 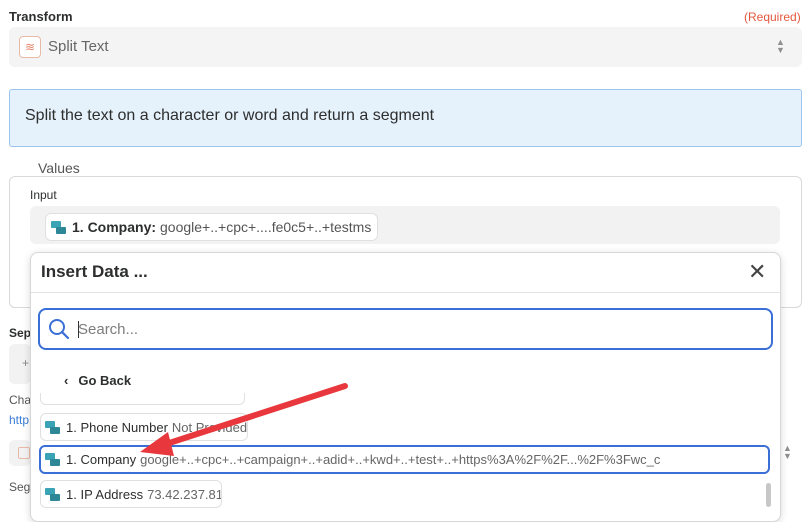 What do you see at coordinates (780, 46) in the screenshot?
I see `sort-arrows-icon: ▲ ▼` at bounding box center [780, 46].